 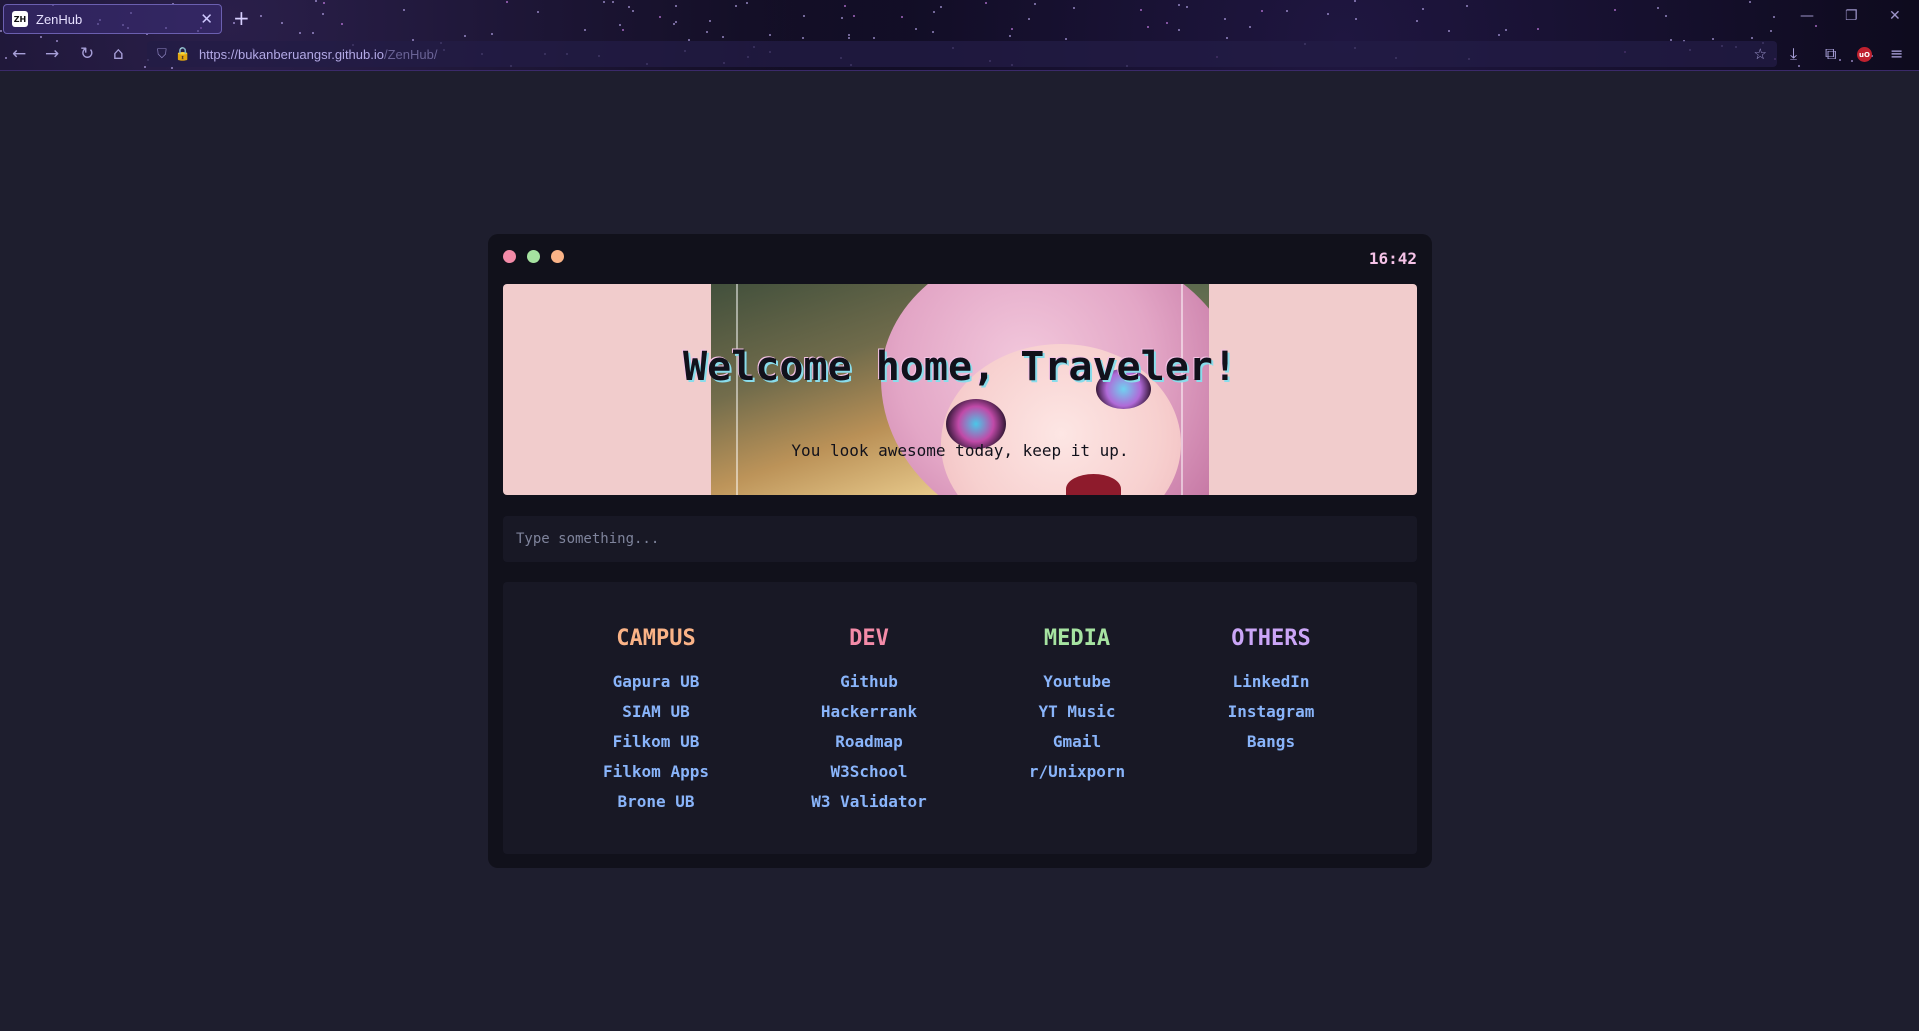 What do you see at coordinates (869, 772) in the screenshot?
I see `link-w3school: W3School` at bounding box center [869, 772].